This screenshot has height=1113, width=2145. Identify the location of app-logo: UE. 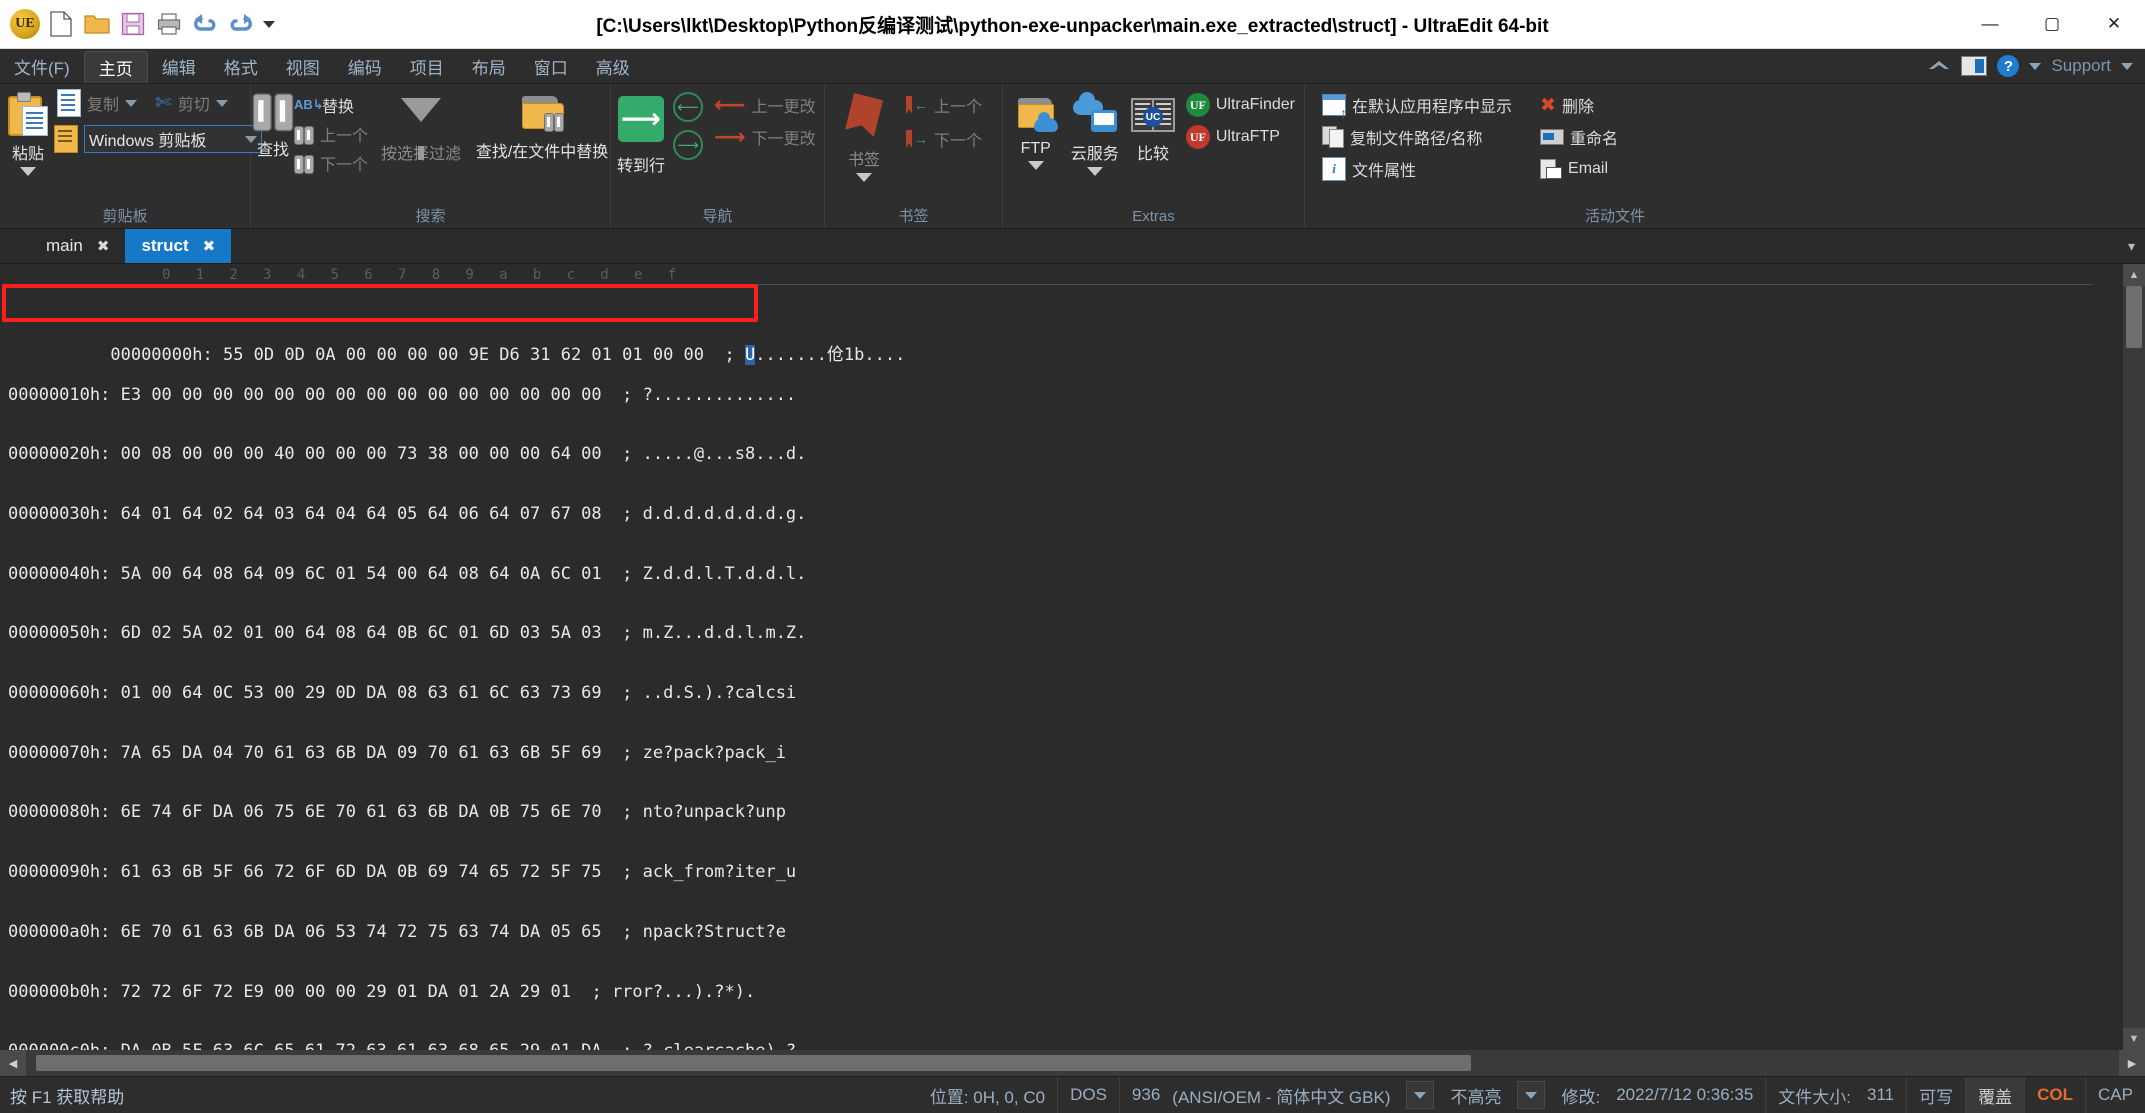
(25, 24).